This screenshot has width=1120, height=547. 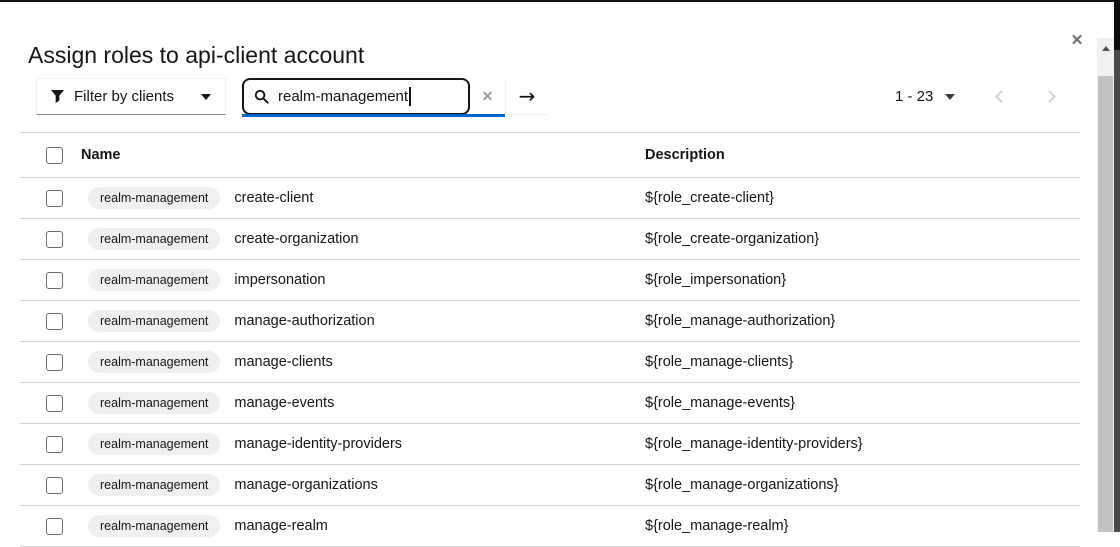 I want to click on role-description: ${role_manage-authorization}, so click(x=740, y=321).